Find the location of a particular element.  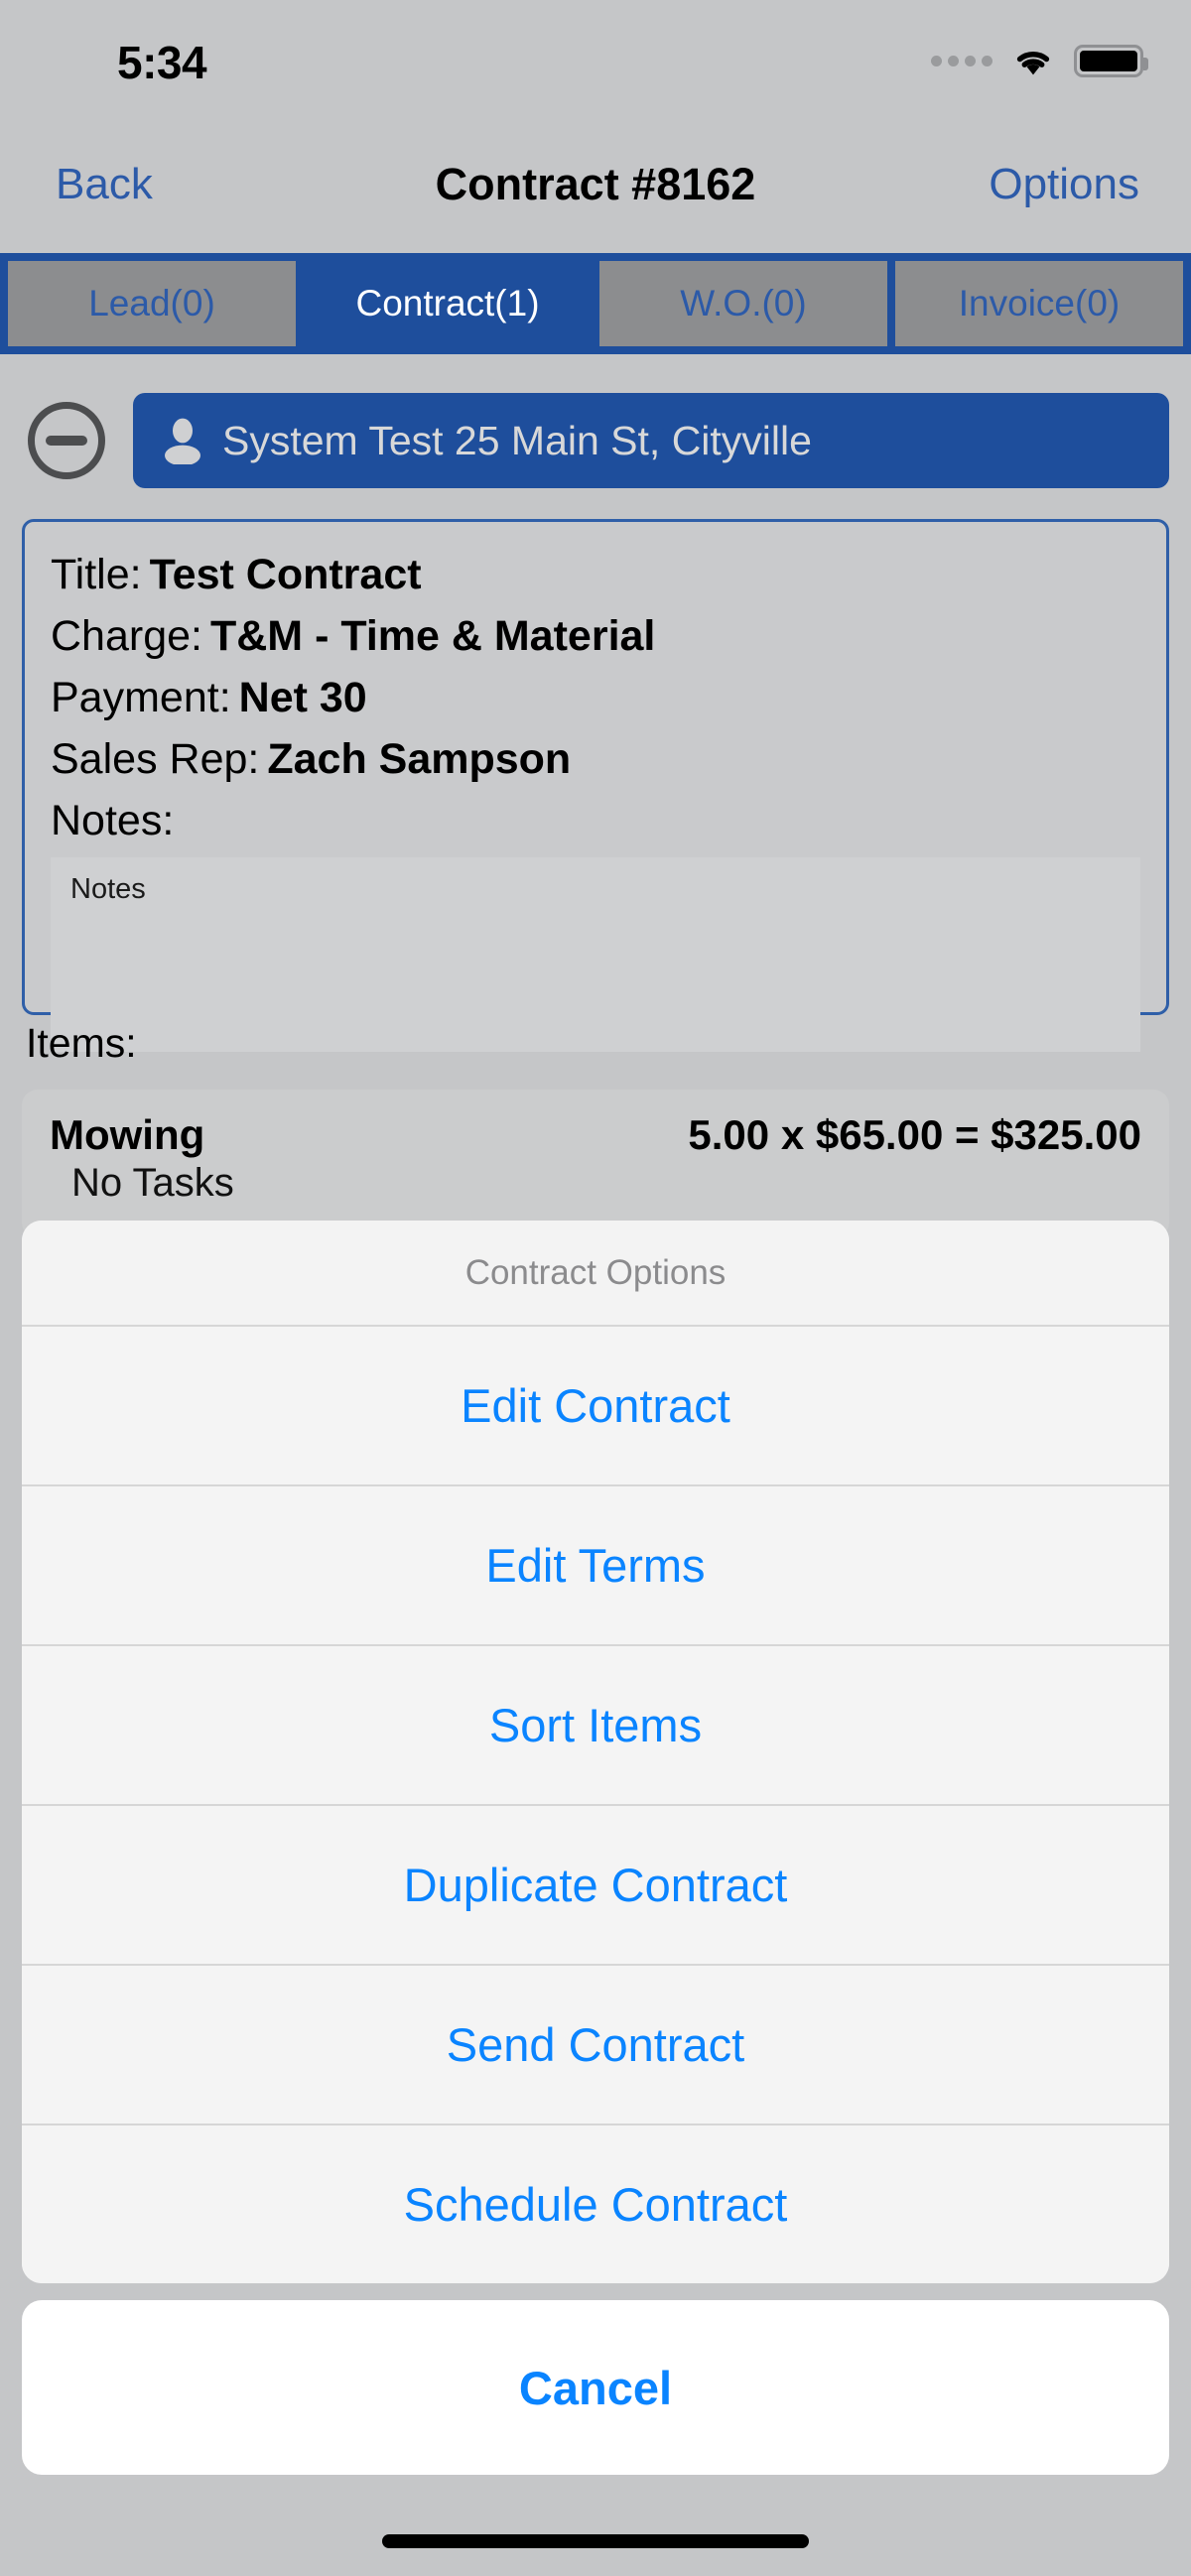

item-name: Mowing is located at coordinates (128, 1134).